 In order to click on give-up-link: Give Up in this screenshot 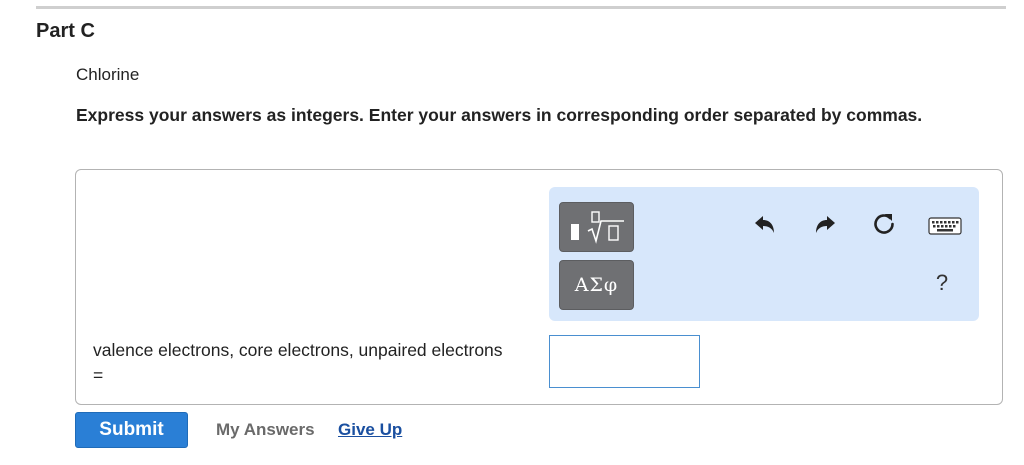, I will do `click(370, 430)`.